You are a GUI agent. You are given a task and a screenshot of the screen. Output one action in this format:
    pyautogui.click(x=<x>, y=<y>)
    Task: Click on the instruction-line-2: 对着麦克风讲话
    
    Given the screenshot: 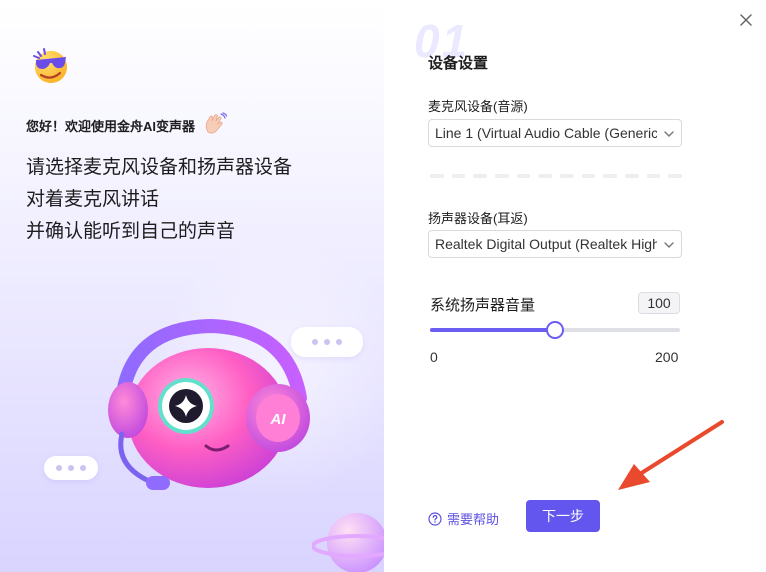 What is the action you would take?
    pyautogui.click(x=93, y=199)
    